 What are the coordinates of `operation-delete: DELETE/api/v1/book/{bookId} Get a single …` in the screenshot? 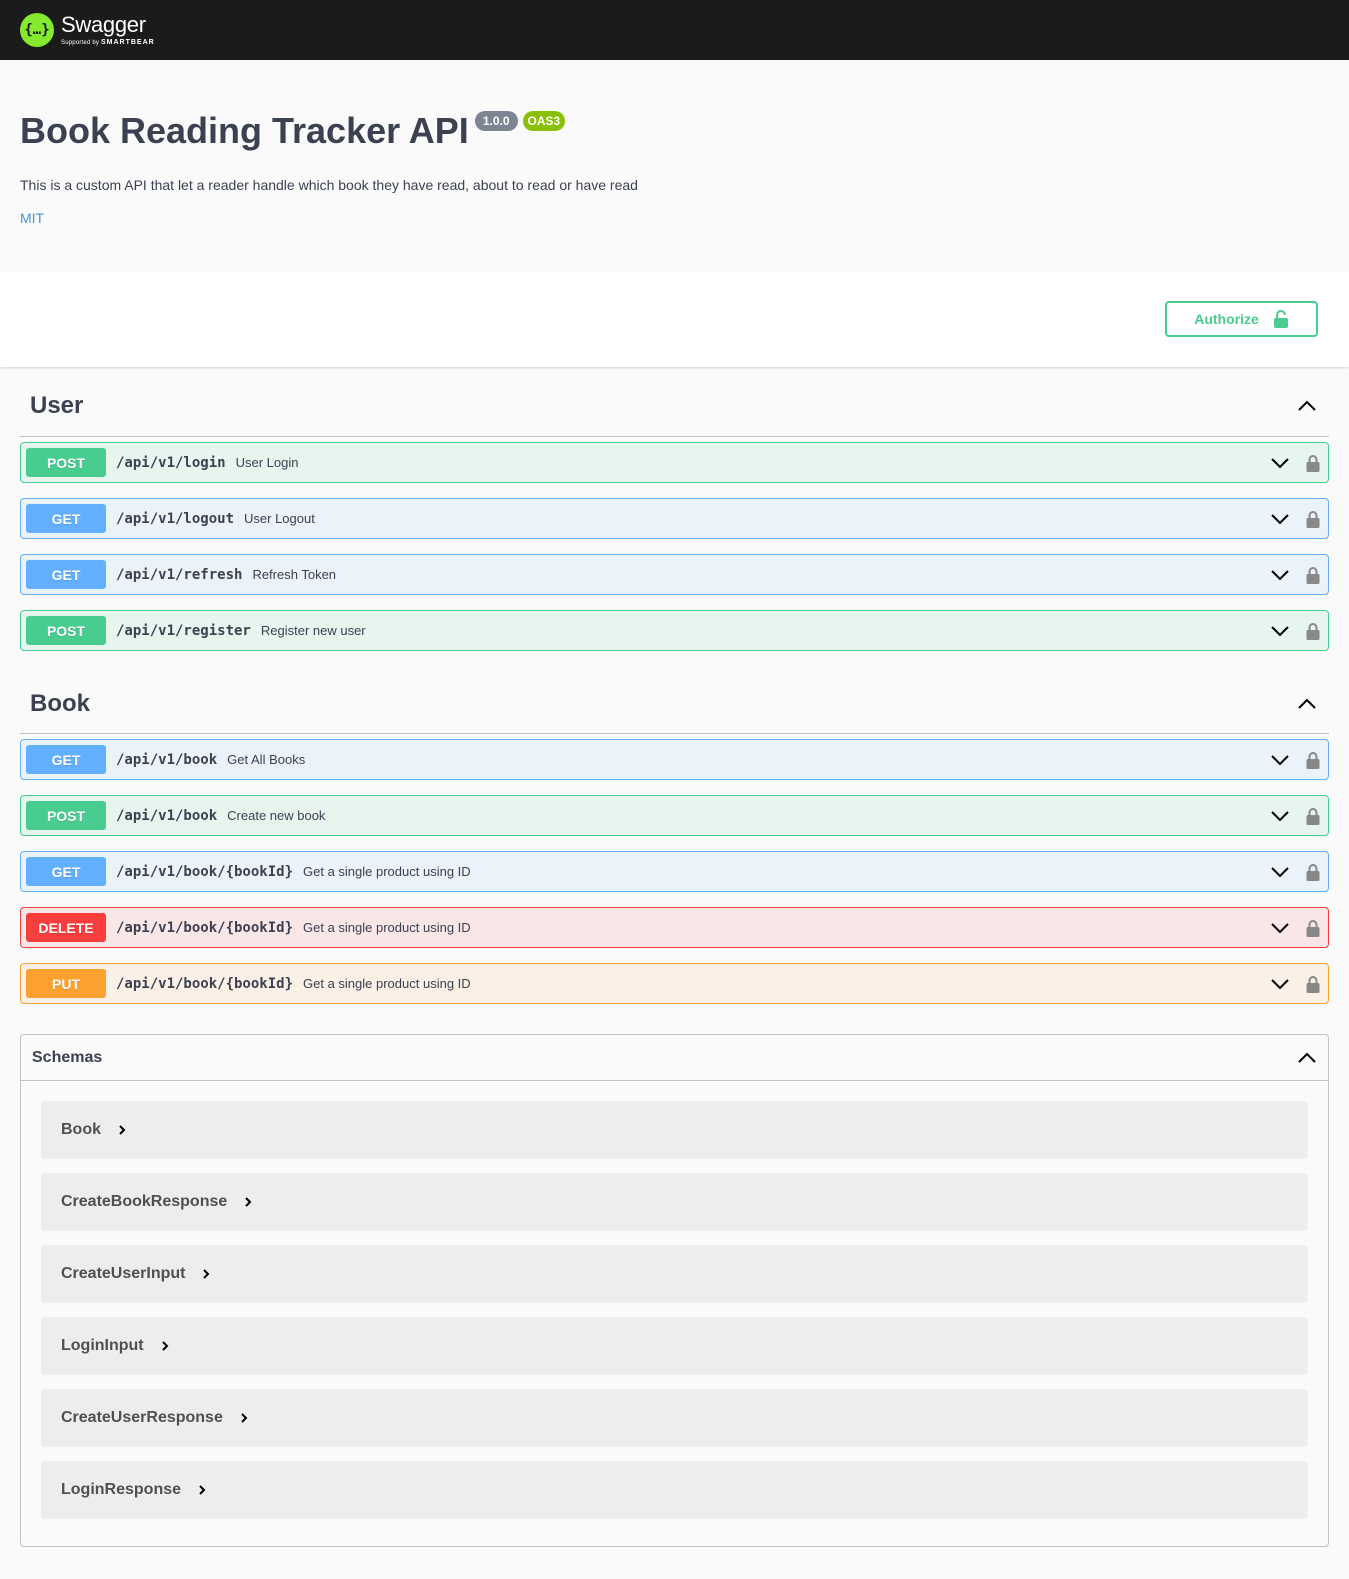 It's located at (674, 927).